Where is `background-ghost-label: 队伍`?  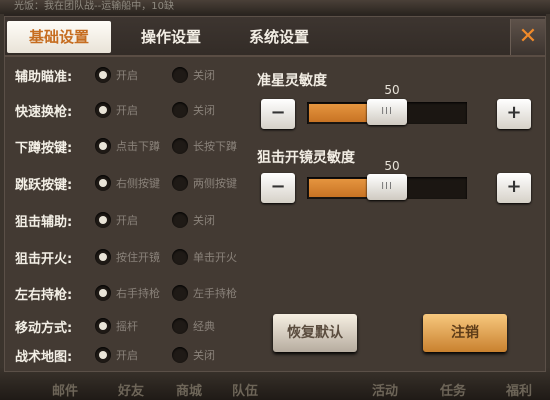 background-ghost-label: 队伍 is located at coordinates (245, 391).